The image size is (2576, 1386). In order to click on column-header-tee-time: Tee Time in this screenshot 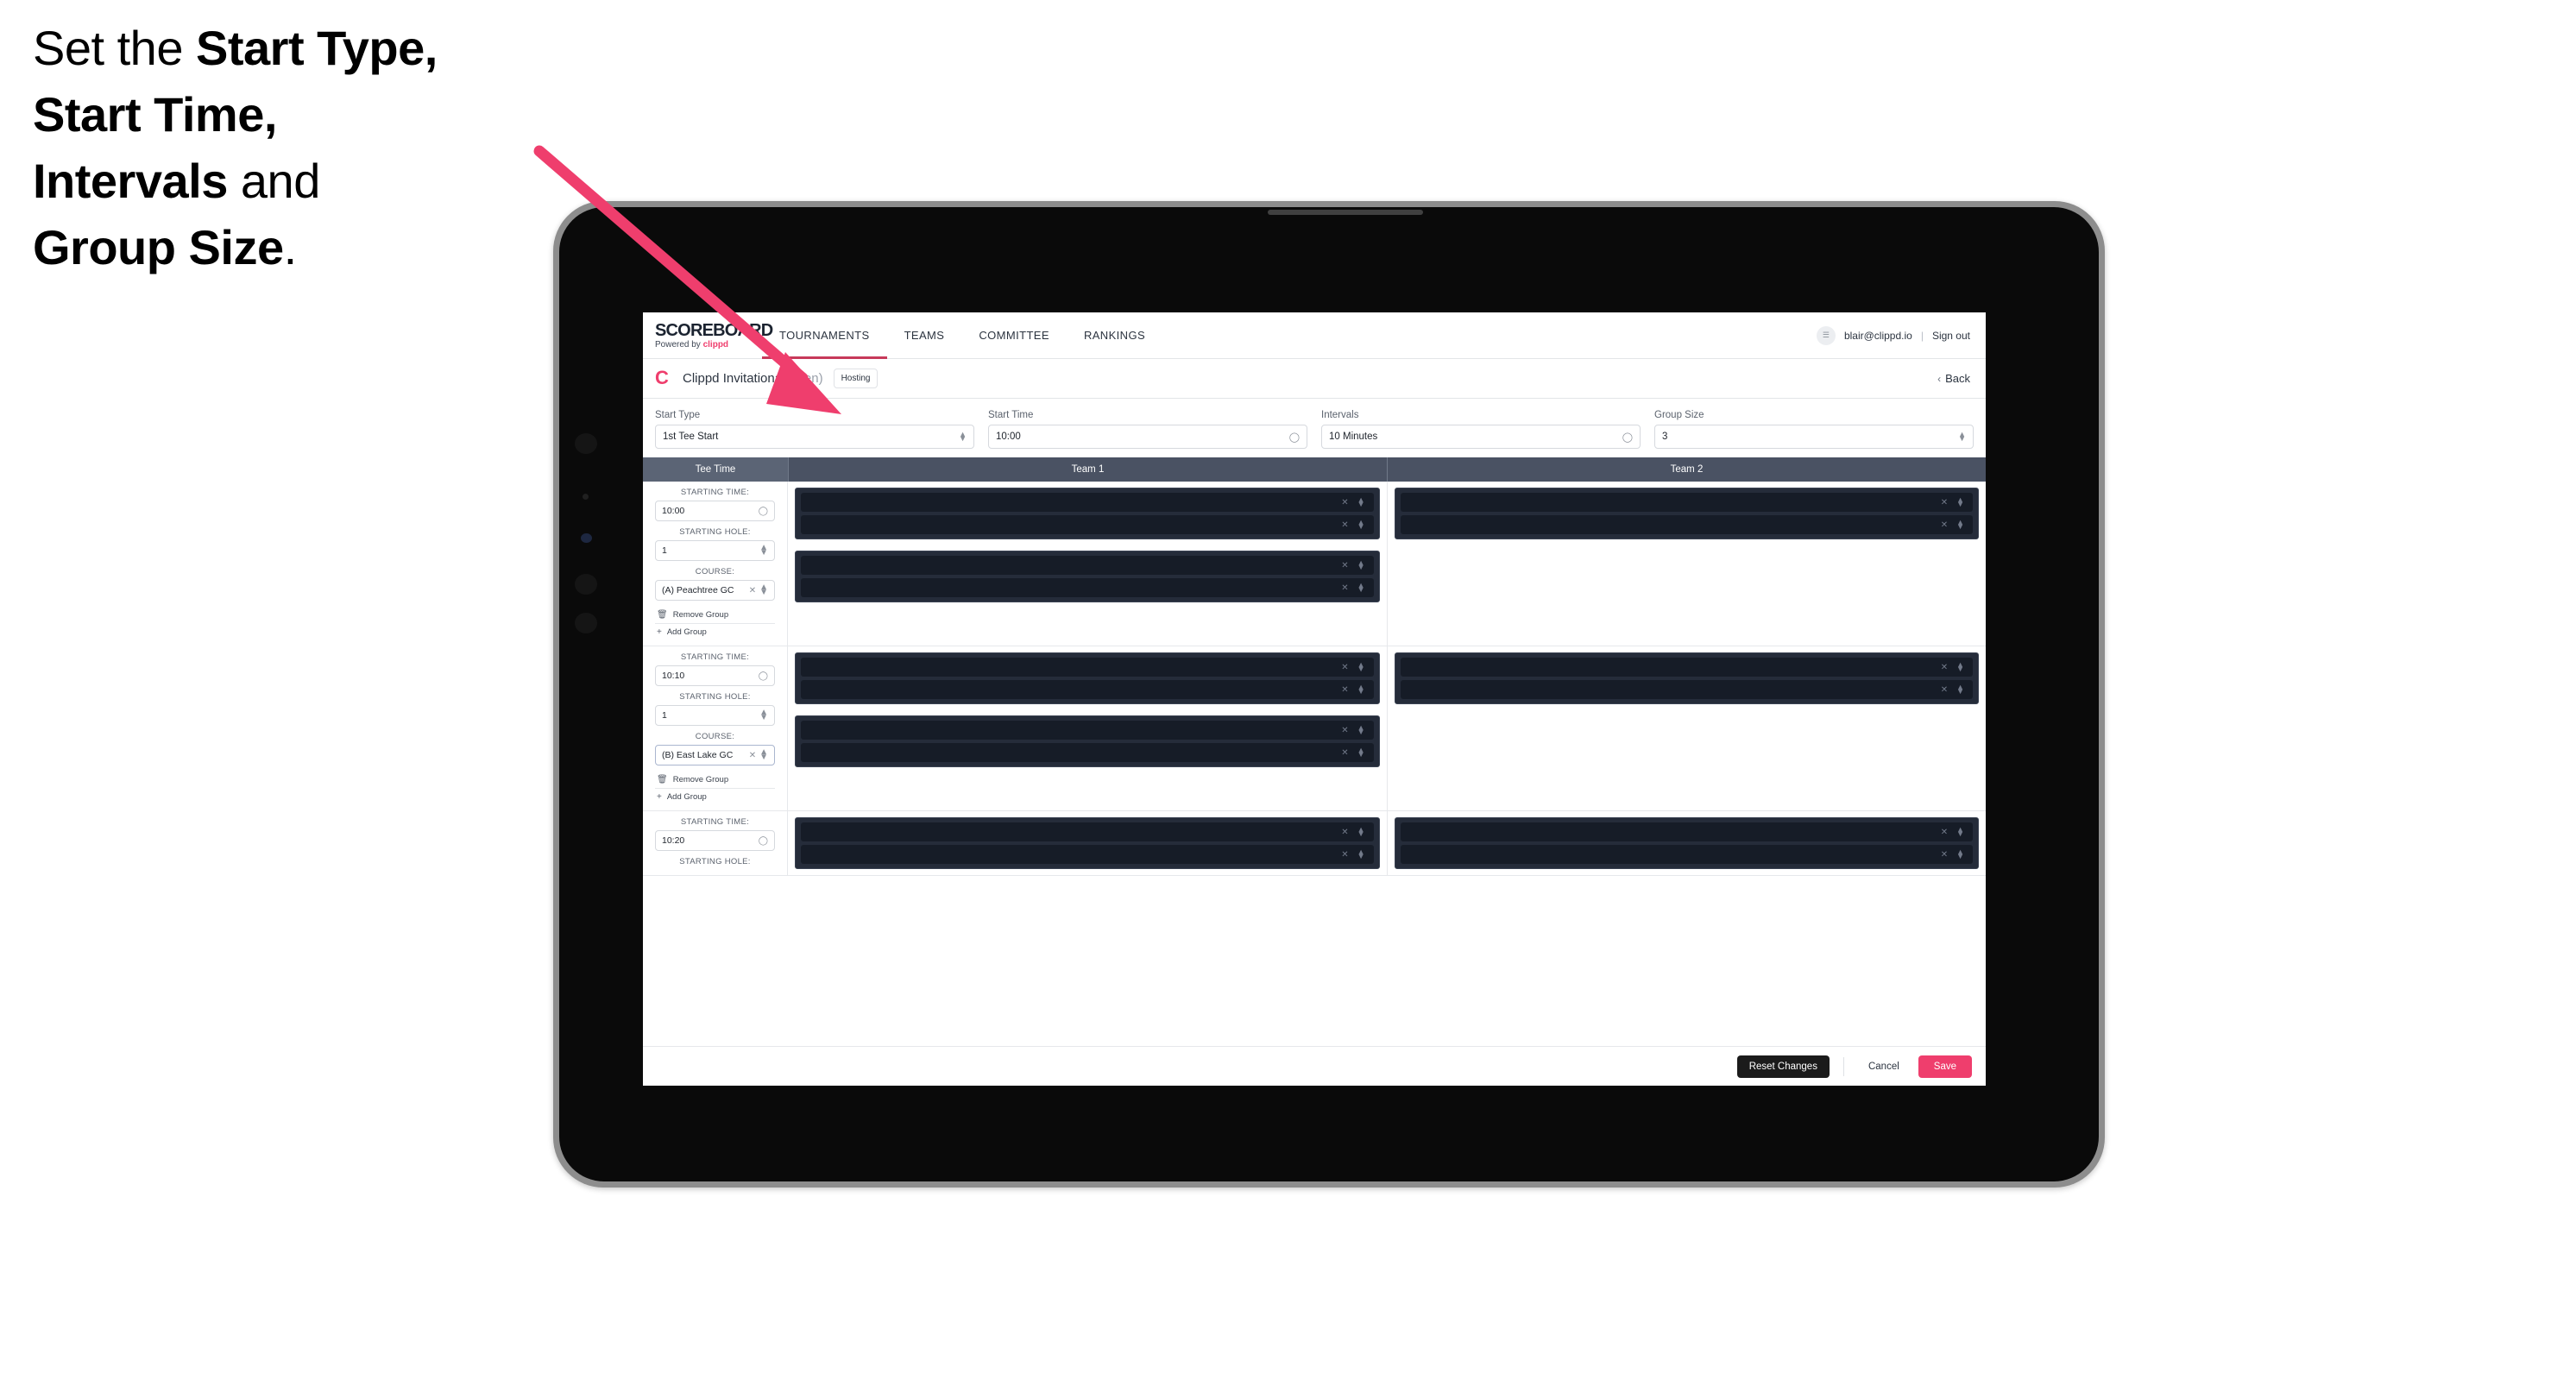, I will do `click(716, 469)`.